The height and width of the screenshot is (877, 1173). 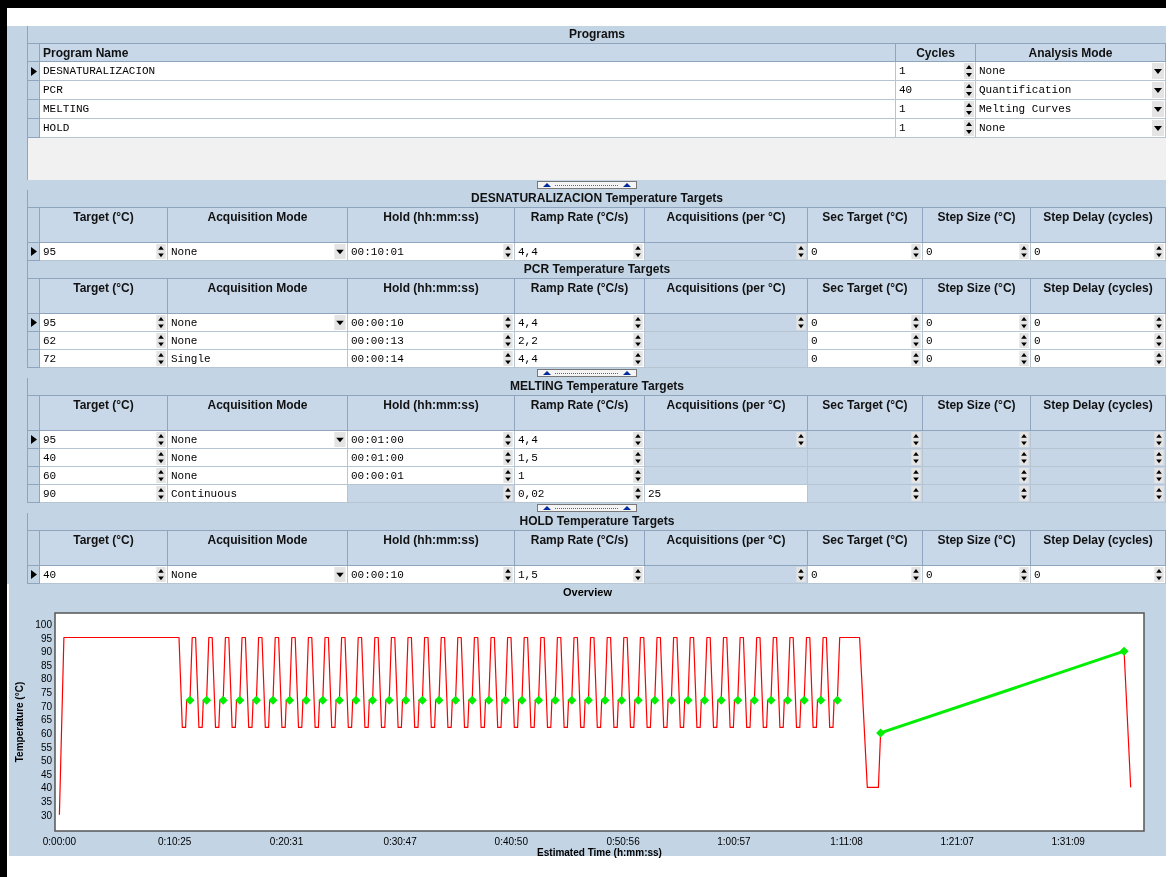 I want to click on spin-field: 00:00:10, so click(x=431, y=323).